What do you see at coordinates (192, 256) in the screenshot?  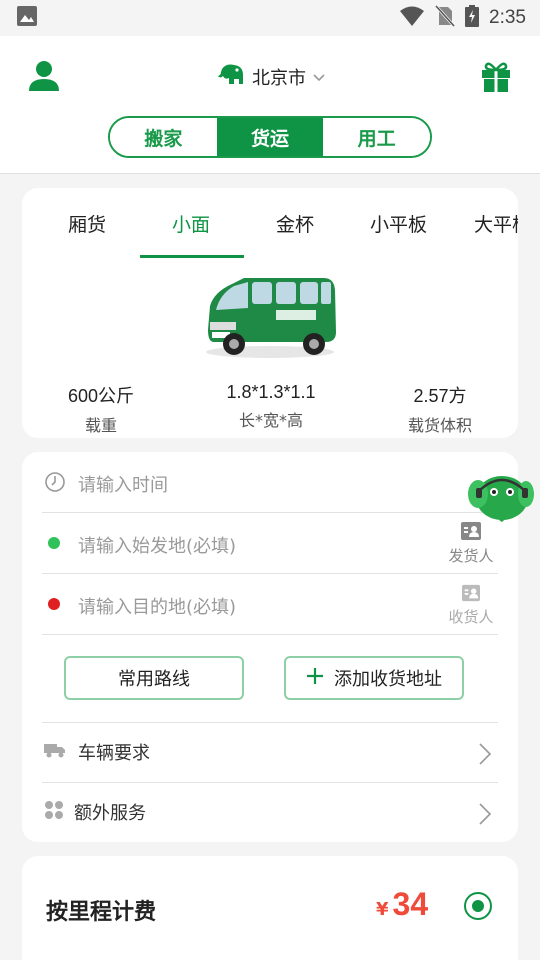 I see `active-tab-indicator` at bounding box center [192, 256].